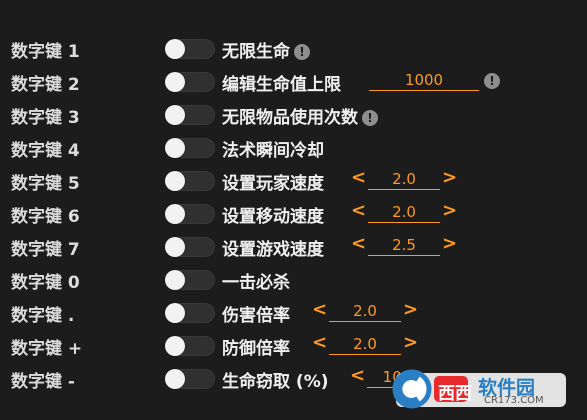  Describe the element at coordinates (281, 85) in the screenshot. I see `option-label: 编辑生命值上限` at that location.